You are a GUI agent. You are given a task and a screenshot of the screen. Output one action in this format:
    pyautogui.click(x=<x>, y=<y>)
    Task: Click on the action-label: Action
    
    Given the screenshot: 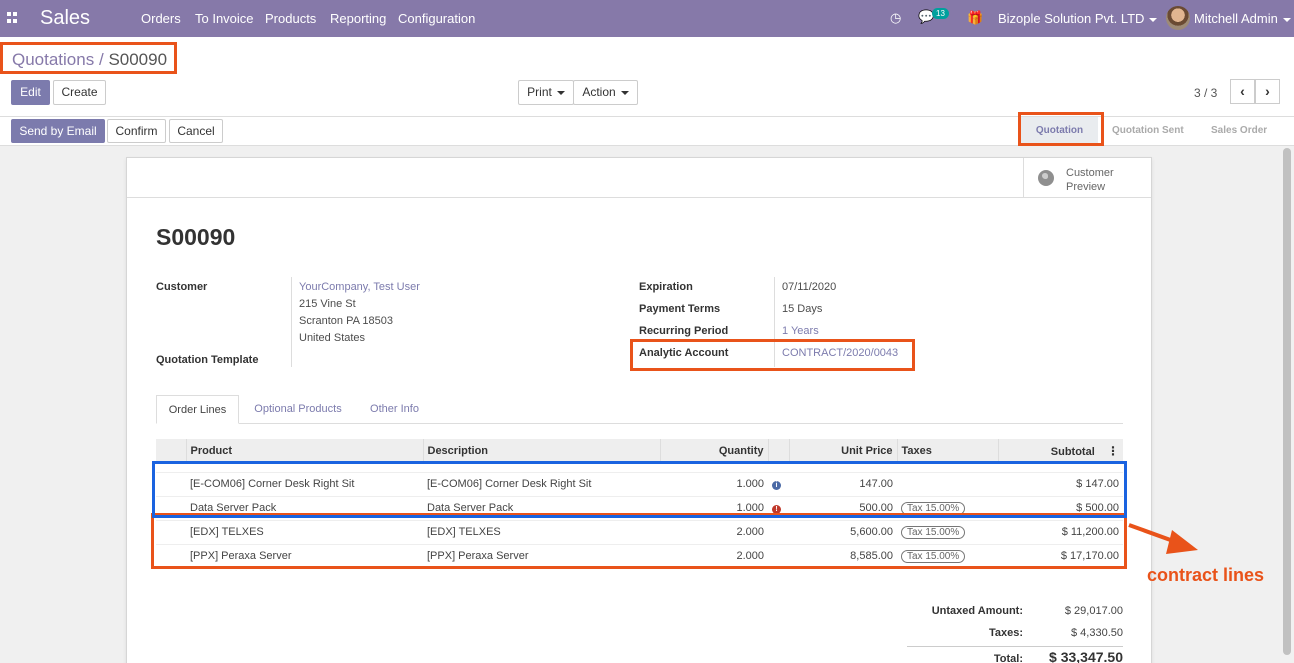 What is the action you would take?
    pyautogui.click(x=599, y=92)
    